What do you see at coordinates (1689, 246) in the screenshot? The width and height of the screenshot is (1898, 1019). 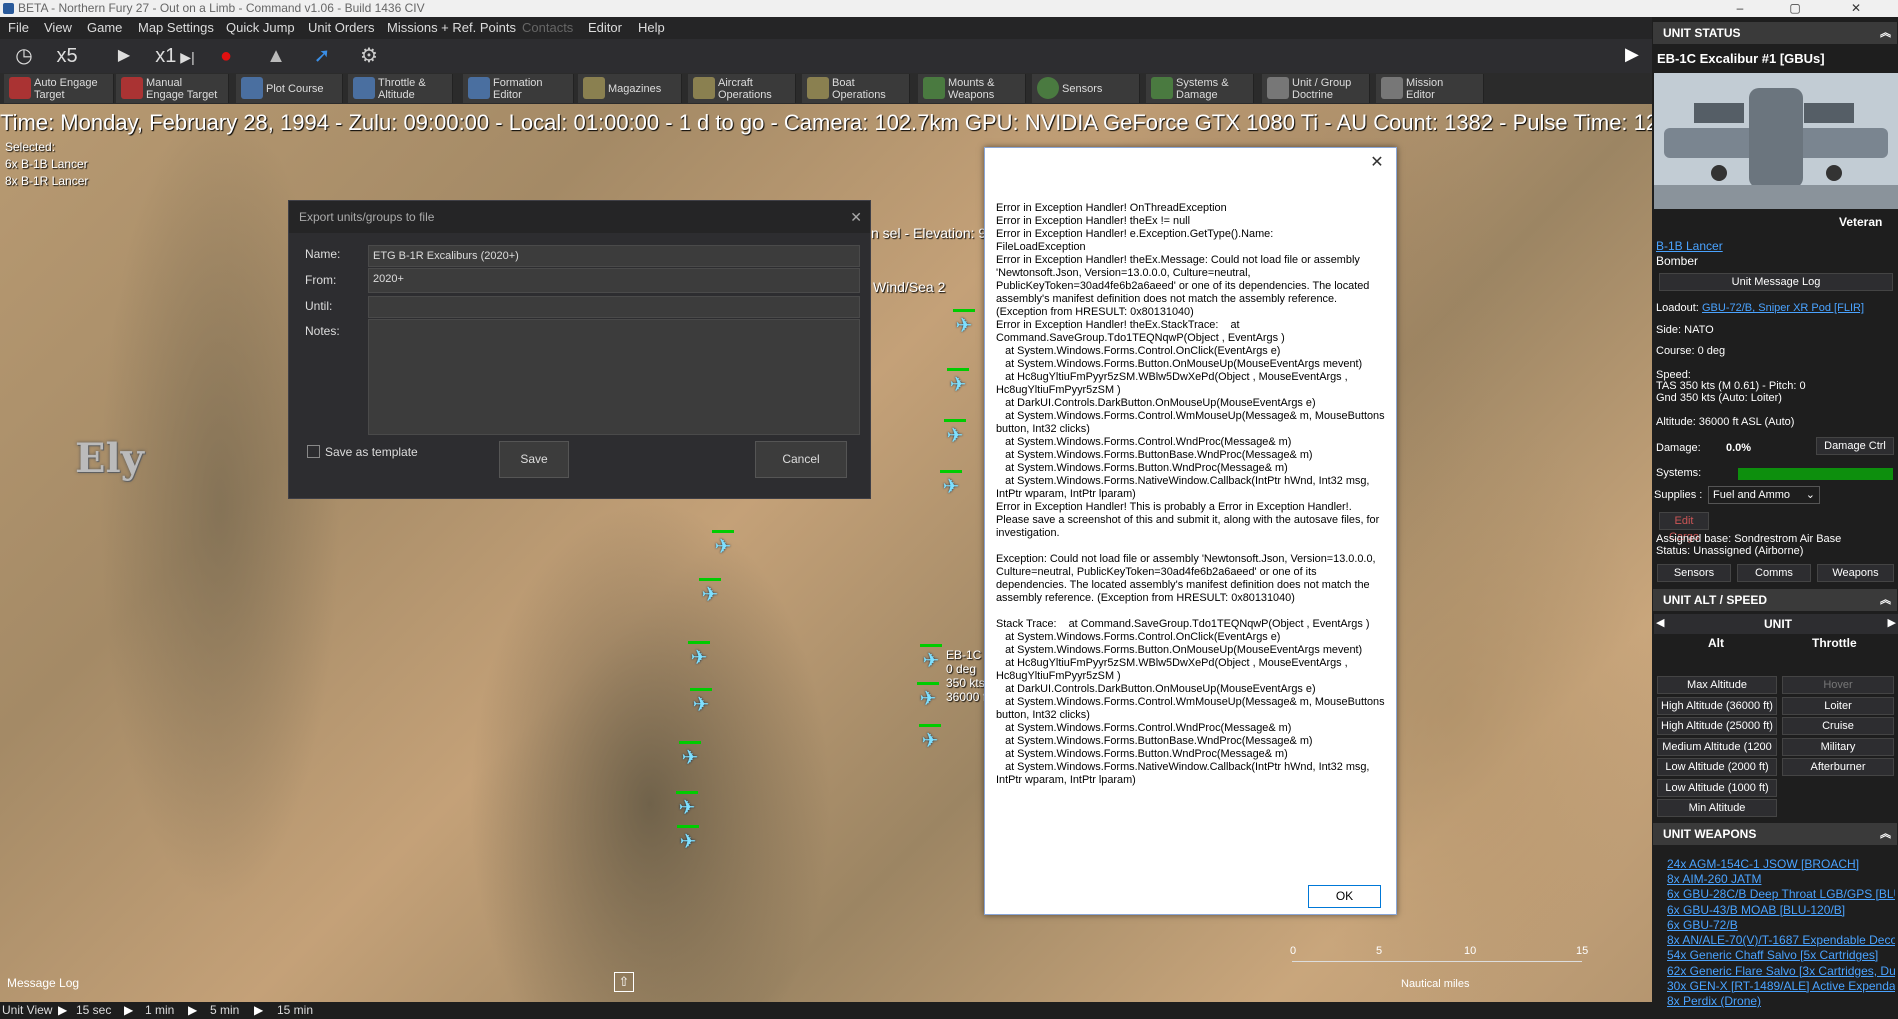 I see `unit-class-link: B-1B Lancer` at bounding box center [1689, 246].